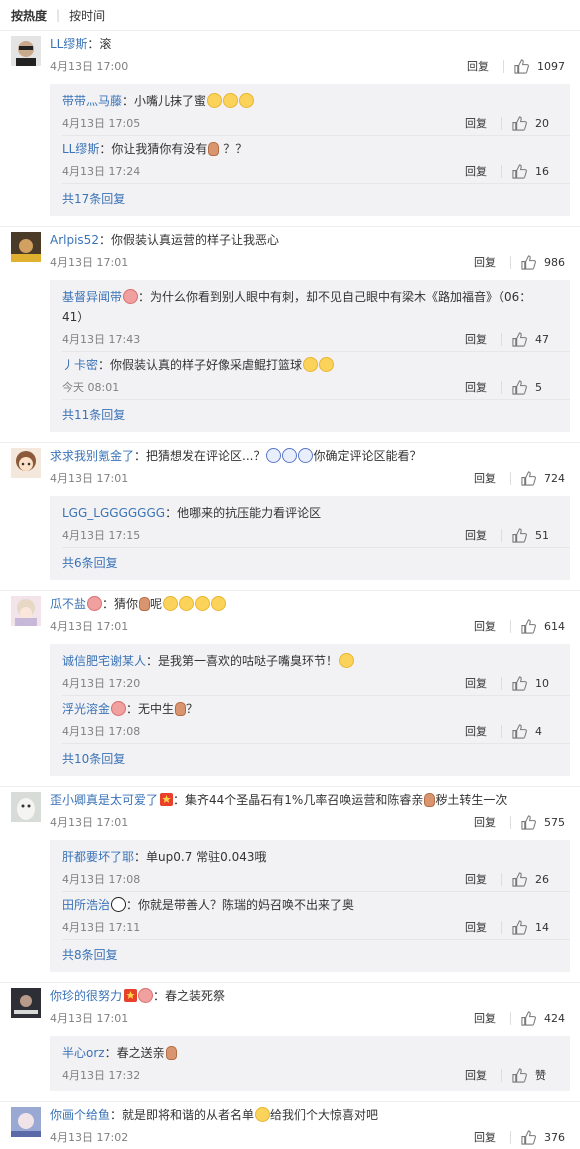  What do you see at coordinates (533, 1075) in the screenshot?
I see `like-button: 赞` at bounding box center [533, 1075].